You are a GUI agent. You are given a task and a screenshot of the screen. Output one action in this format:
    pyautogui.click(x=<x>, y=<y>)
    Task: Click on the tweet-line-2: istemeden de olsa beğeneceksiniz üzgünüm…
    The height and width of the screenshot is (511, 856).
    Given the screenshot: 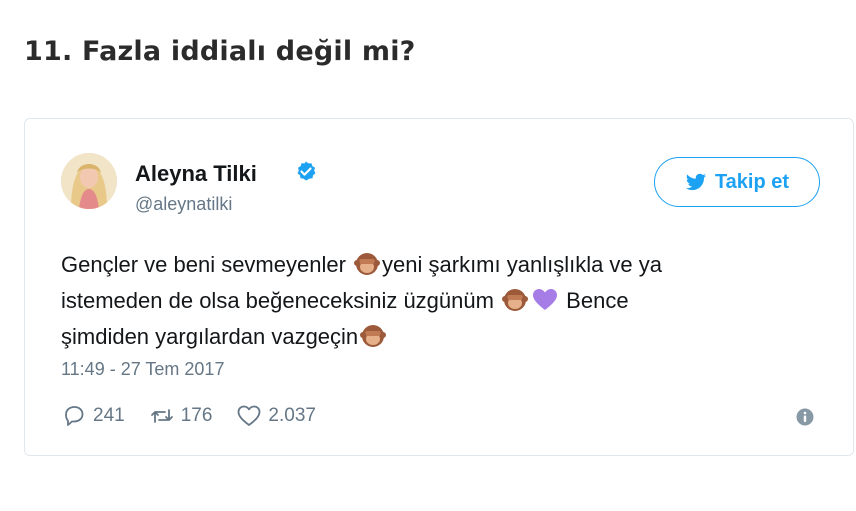 What is the action you would take?
    pyautogui.click(x=446, y=301)
    